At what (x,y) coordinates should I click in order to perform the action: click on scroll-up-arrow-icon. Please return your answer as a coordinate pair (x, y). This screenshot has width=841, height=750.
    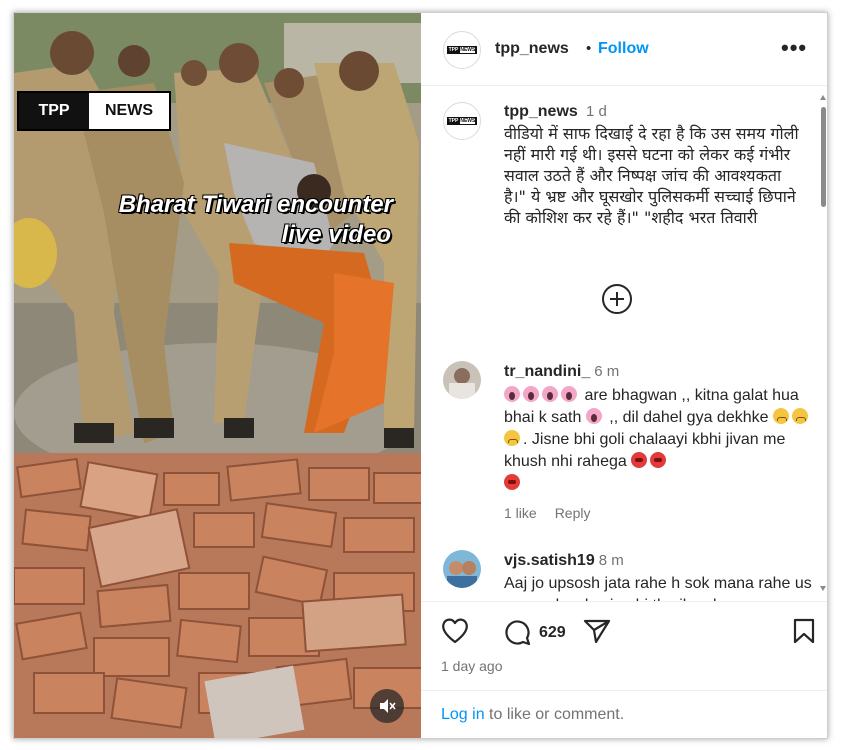
    Looking at the image, I should click on (823, 97).